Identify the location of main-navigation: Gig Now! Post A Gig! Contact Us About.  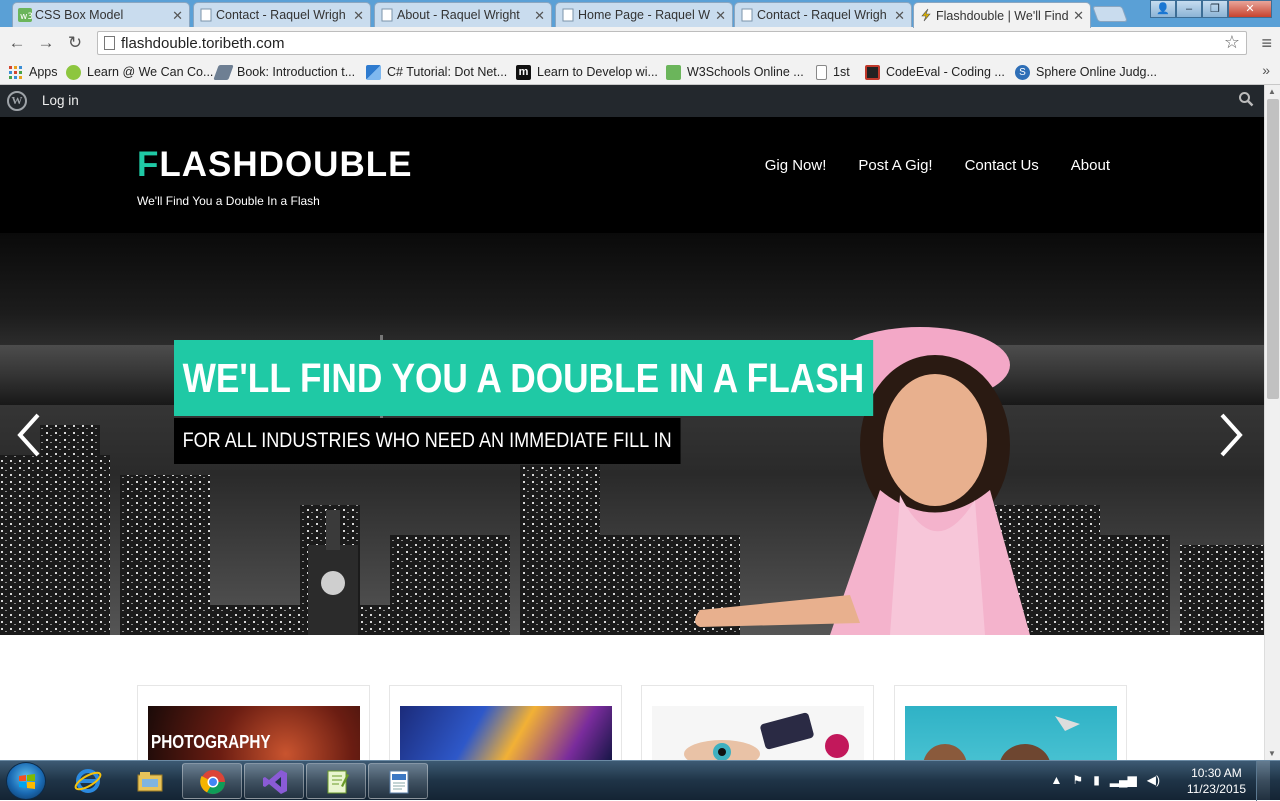
(937, 165).